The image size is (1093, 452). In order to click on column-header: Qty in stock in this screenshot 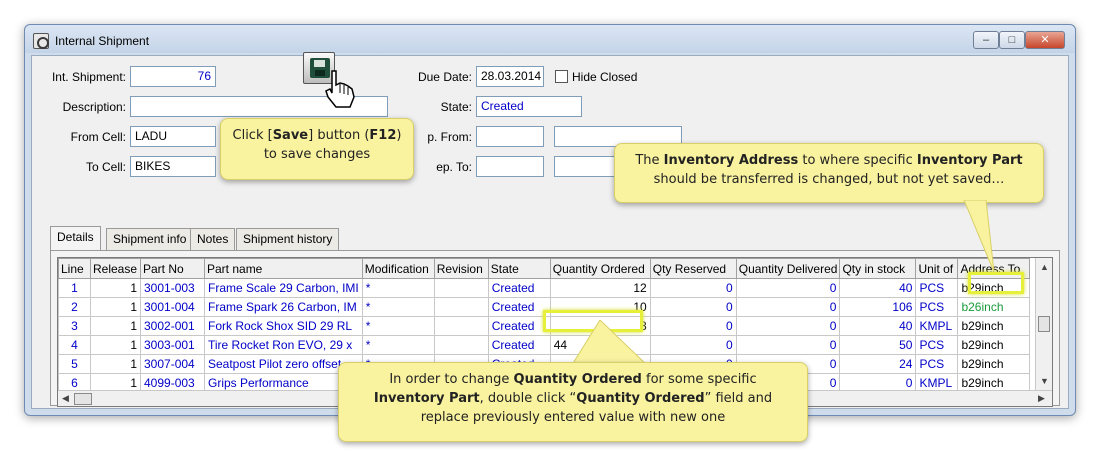, I will do `click(878, 268)`.